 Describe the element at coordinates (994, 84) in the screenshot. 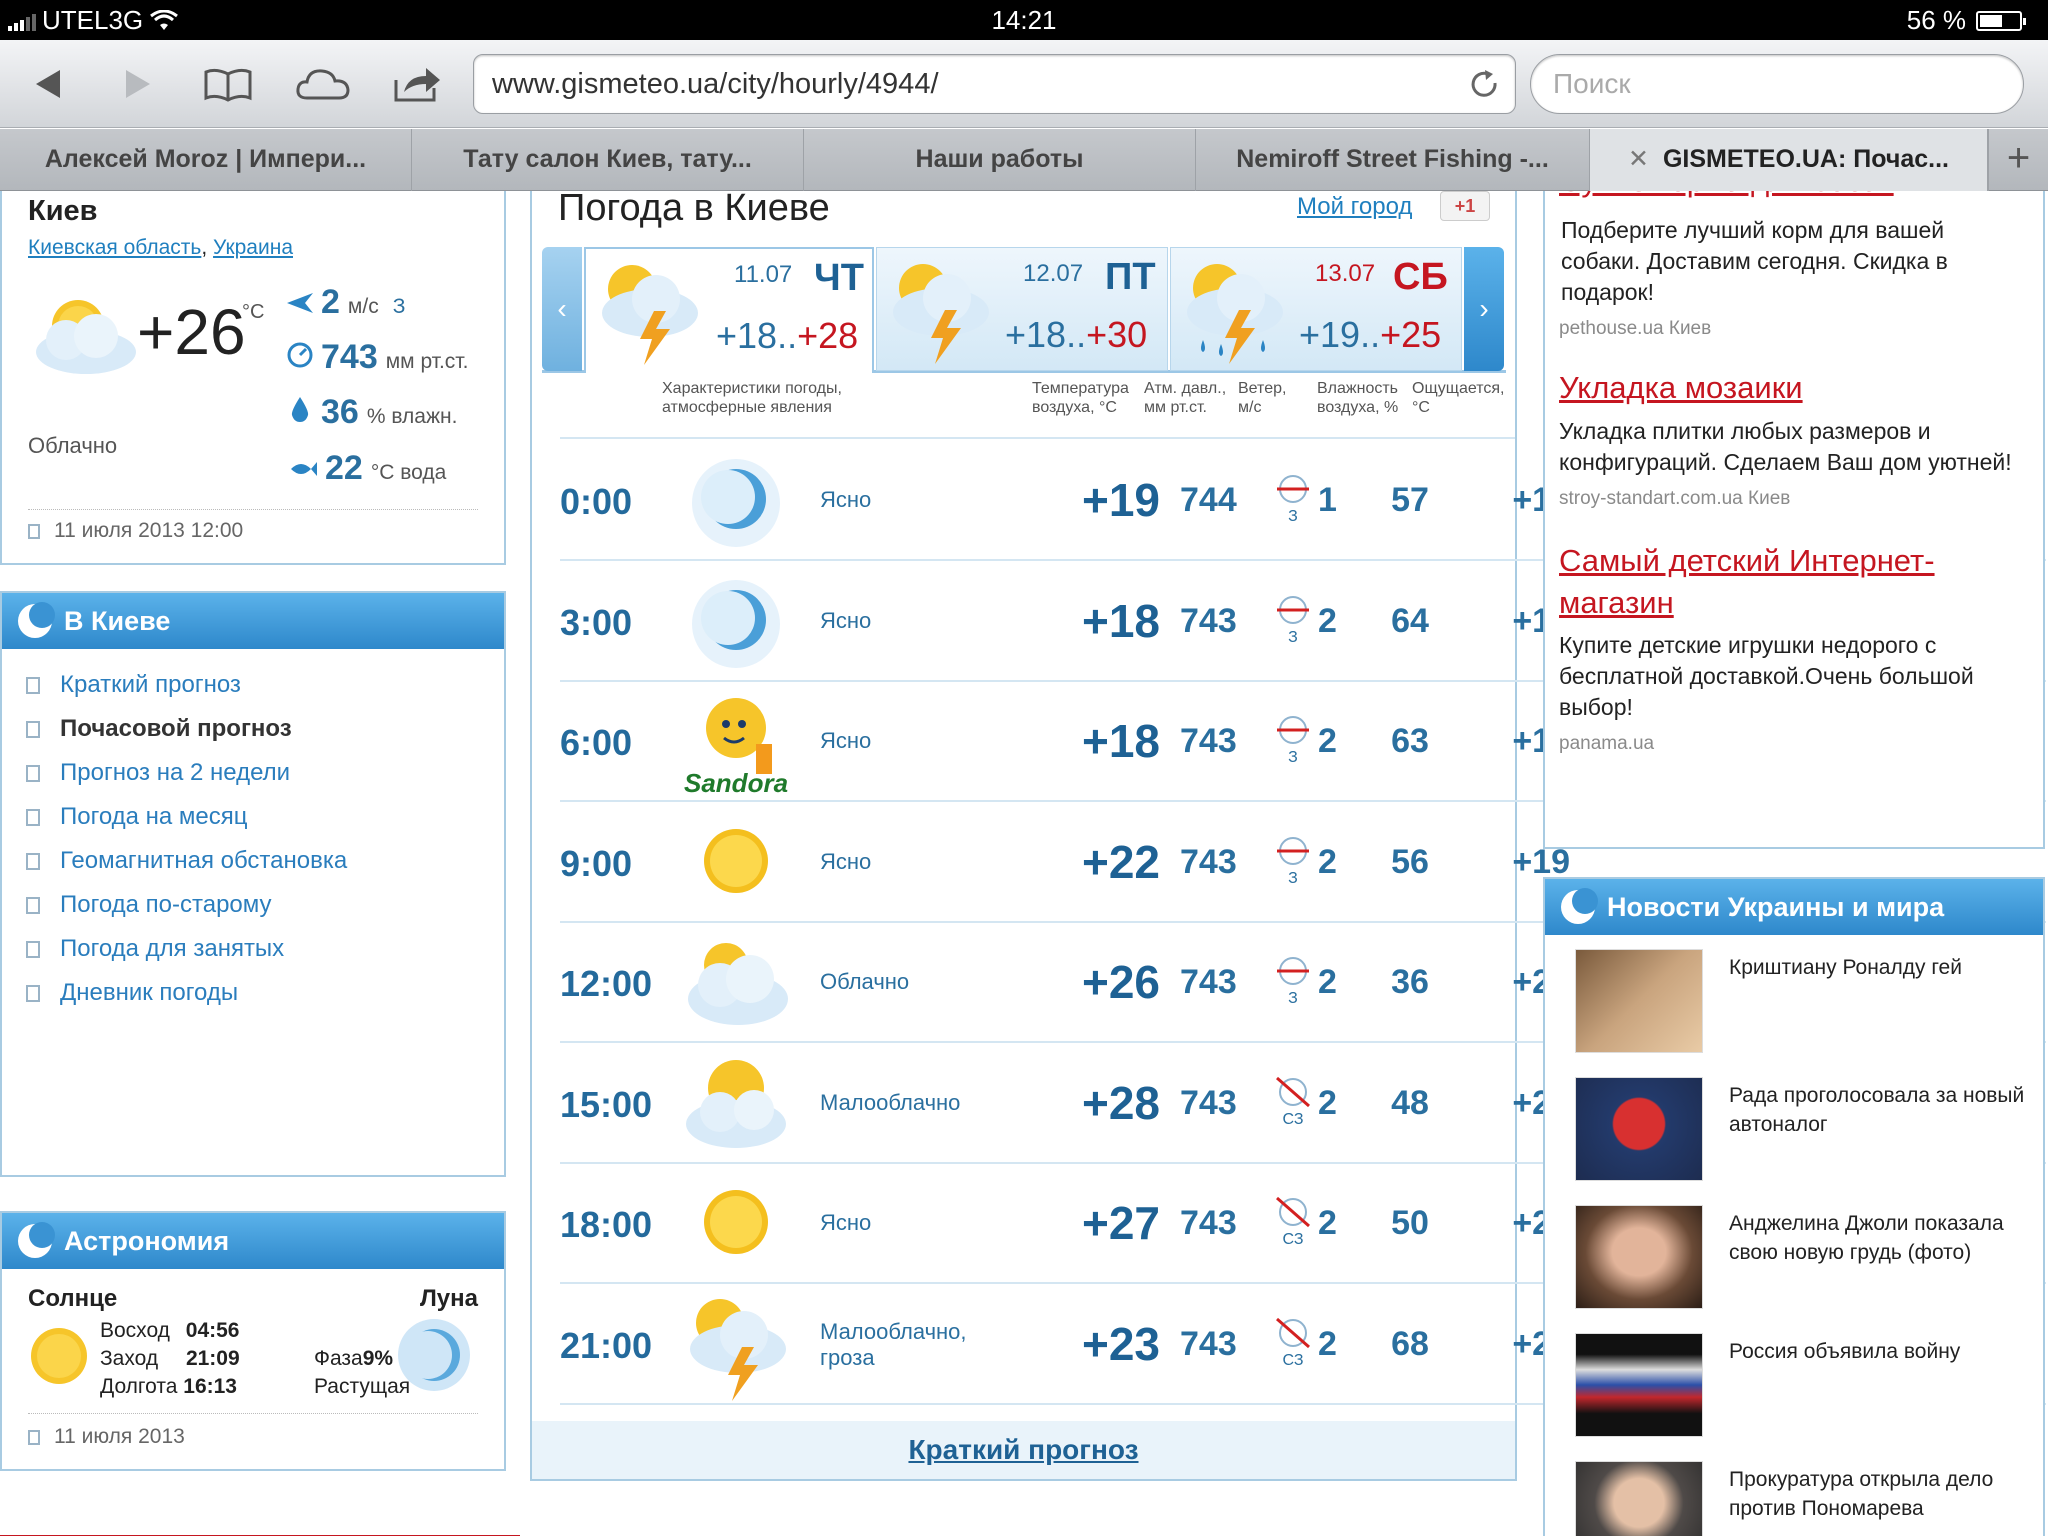

I see `address-bar: www.gismeteo.ua/city/hourly/4944/` at that location.